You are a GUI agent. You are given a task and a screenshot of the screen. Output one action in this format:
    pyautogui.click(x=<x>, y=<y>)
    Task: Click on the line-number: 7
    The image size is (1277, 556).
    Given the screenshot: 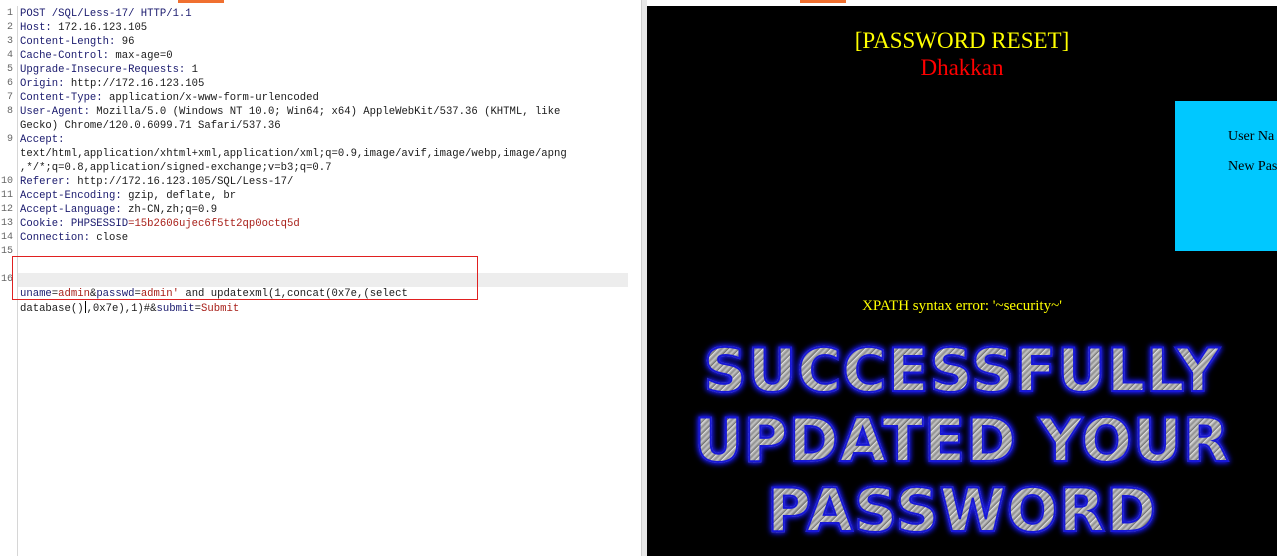 What is the action you would take?
    pyautogui.click(x=9, y=97)
    